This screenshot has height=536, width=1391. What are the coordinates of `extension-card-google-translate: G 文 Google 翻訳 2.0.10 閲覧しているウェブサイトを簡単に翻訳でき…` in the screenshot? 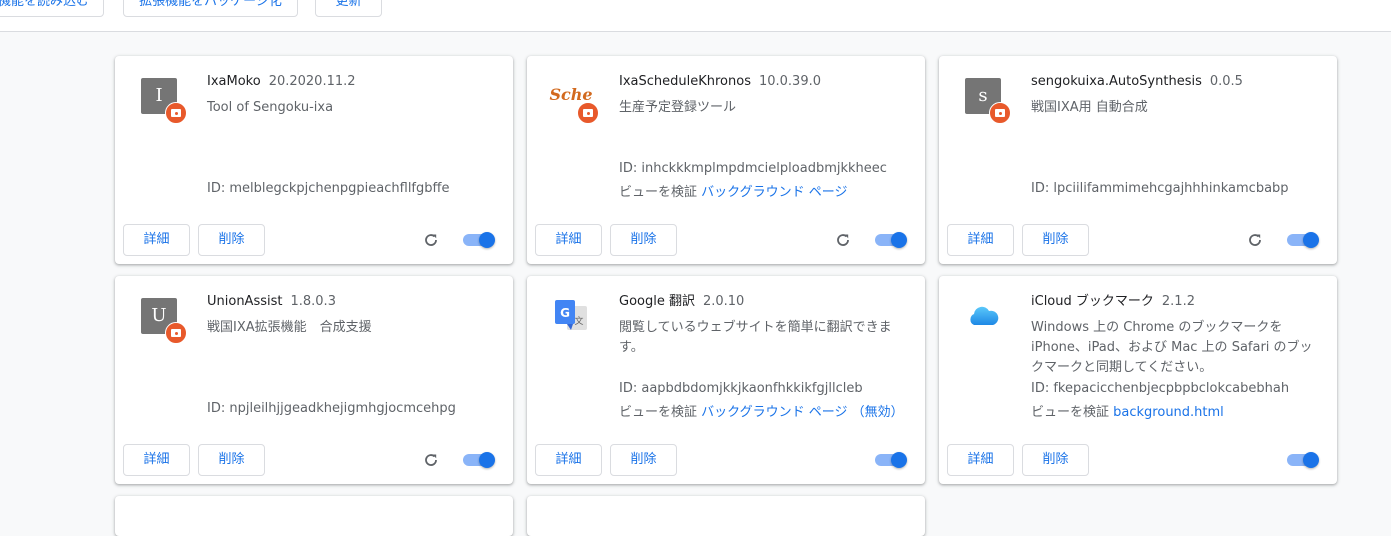 It's located at (726, 380).